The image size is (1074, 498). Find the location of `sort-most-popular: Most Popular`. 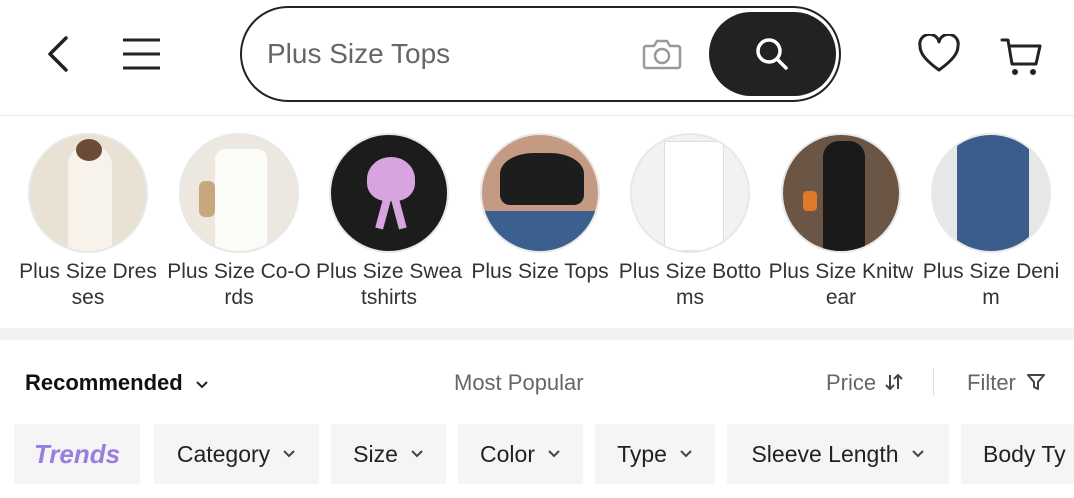

sort-most-popular: Most Popular is located at coordinates (519, 383).